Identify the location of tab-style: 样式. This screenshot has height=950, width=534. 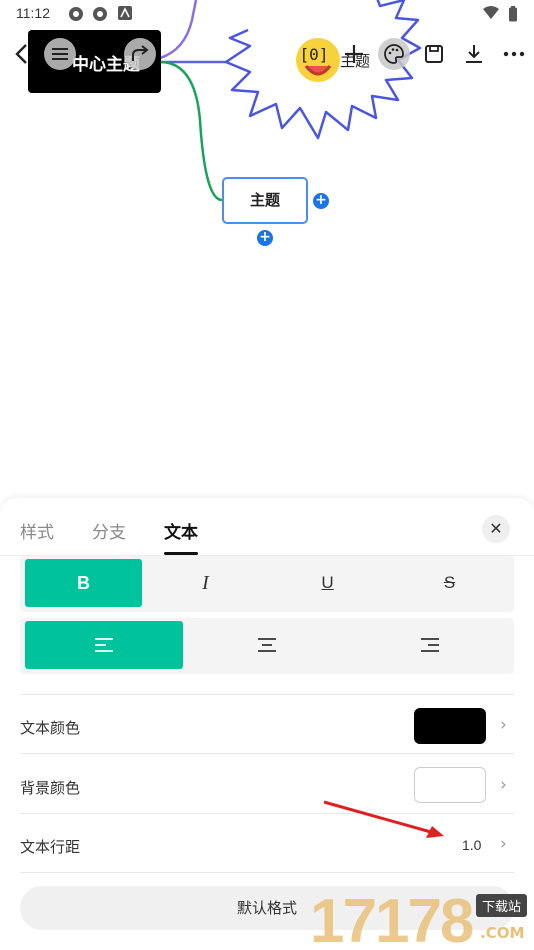
(37, 530).